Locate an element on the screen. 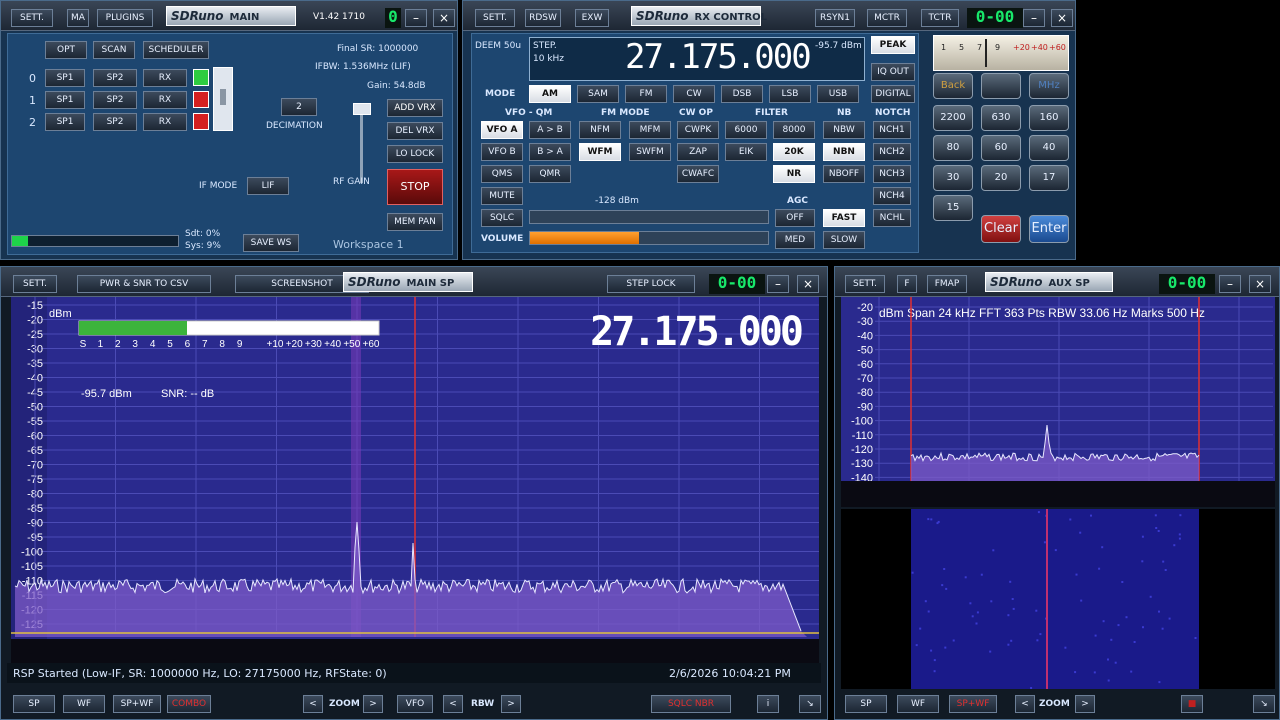  enter-key: Enter is located at coordinates (1049, 229).